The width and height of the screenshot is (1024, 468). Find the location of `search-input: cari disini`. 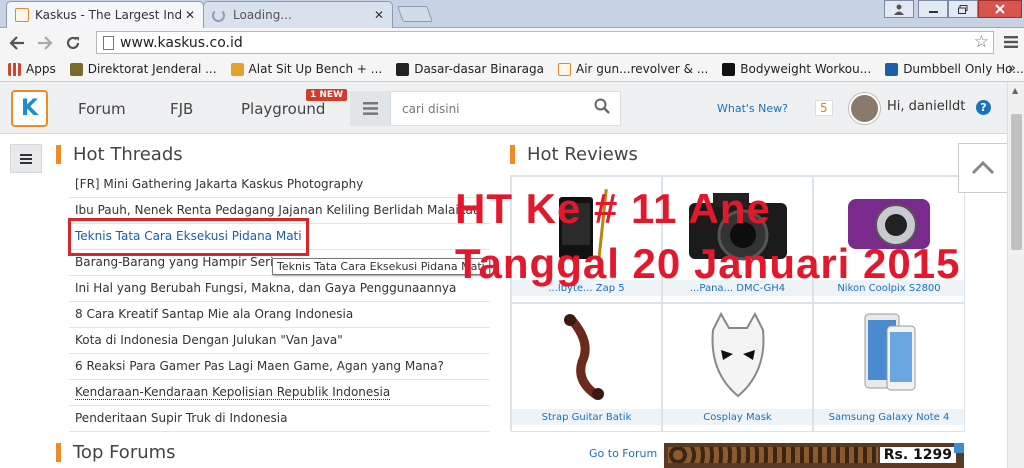

search-input: cari disini is located at coordinates (505, 108).